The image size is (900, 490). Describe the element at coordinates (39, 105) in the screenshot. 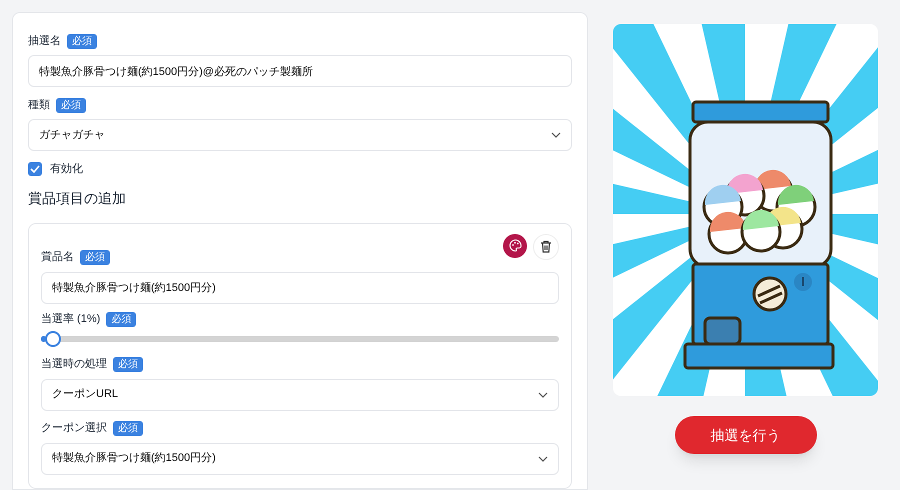

I see `field-label: 種類` at that location.